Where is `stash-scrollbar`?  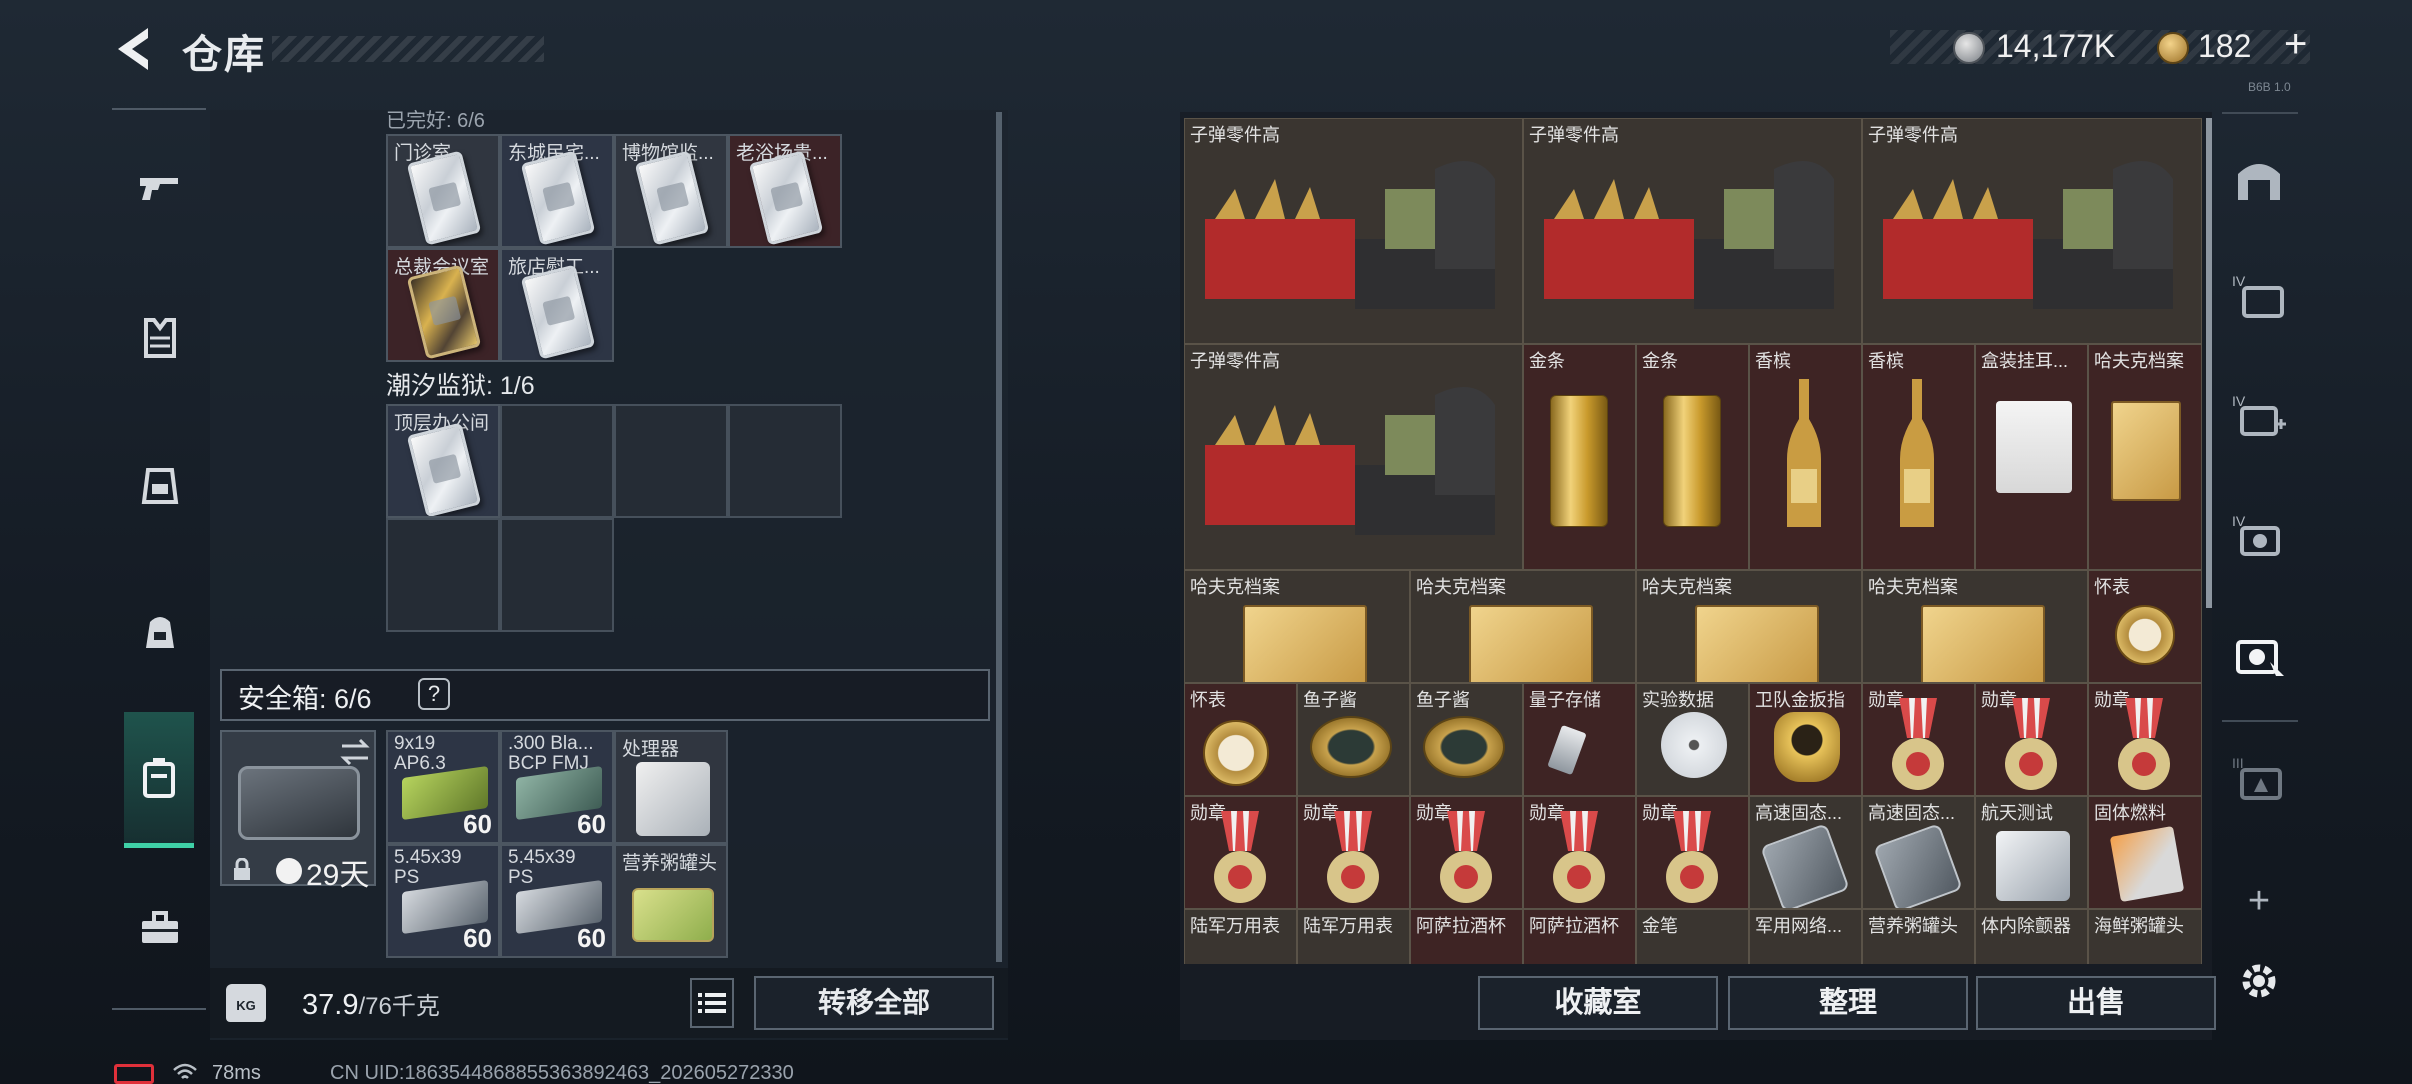 stash-scrollbar is located at coordinates (999, 537).